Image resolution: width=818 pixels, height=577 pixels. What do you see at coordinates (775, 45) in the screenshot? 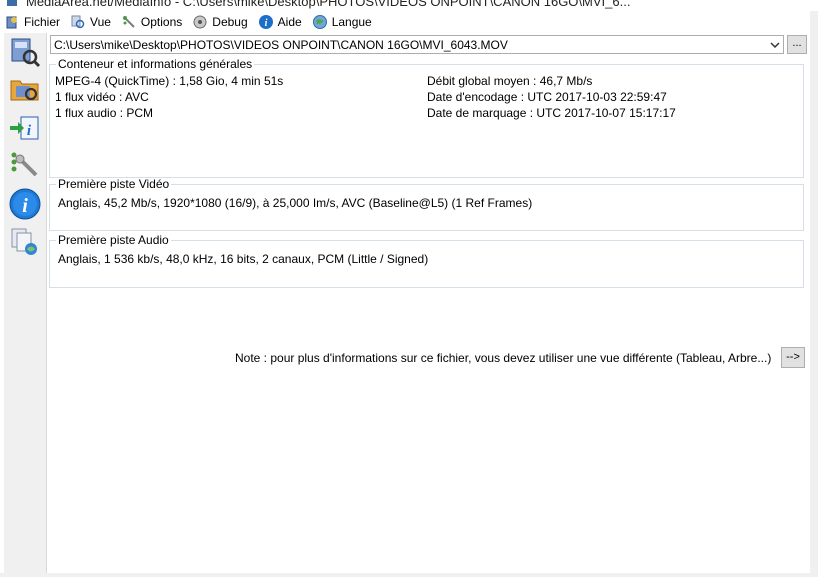
I see `chevron-down-icon` at bounding box center [775, 45].